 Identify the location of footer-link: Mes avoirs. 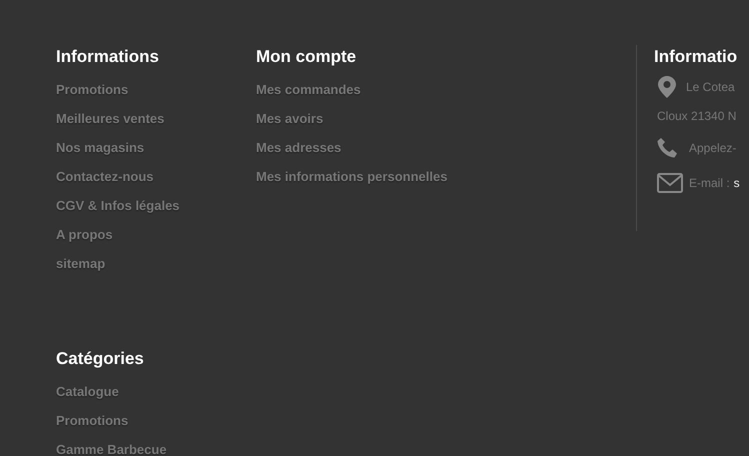
(290, 119).